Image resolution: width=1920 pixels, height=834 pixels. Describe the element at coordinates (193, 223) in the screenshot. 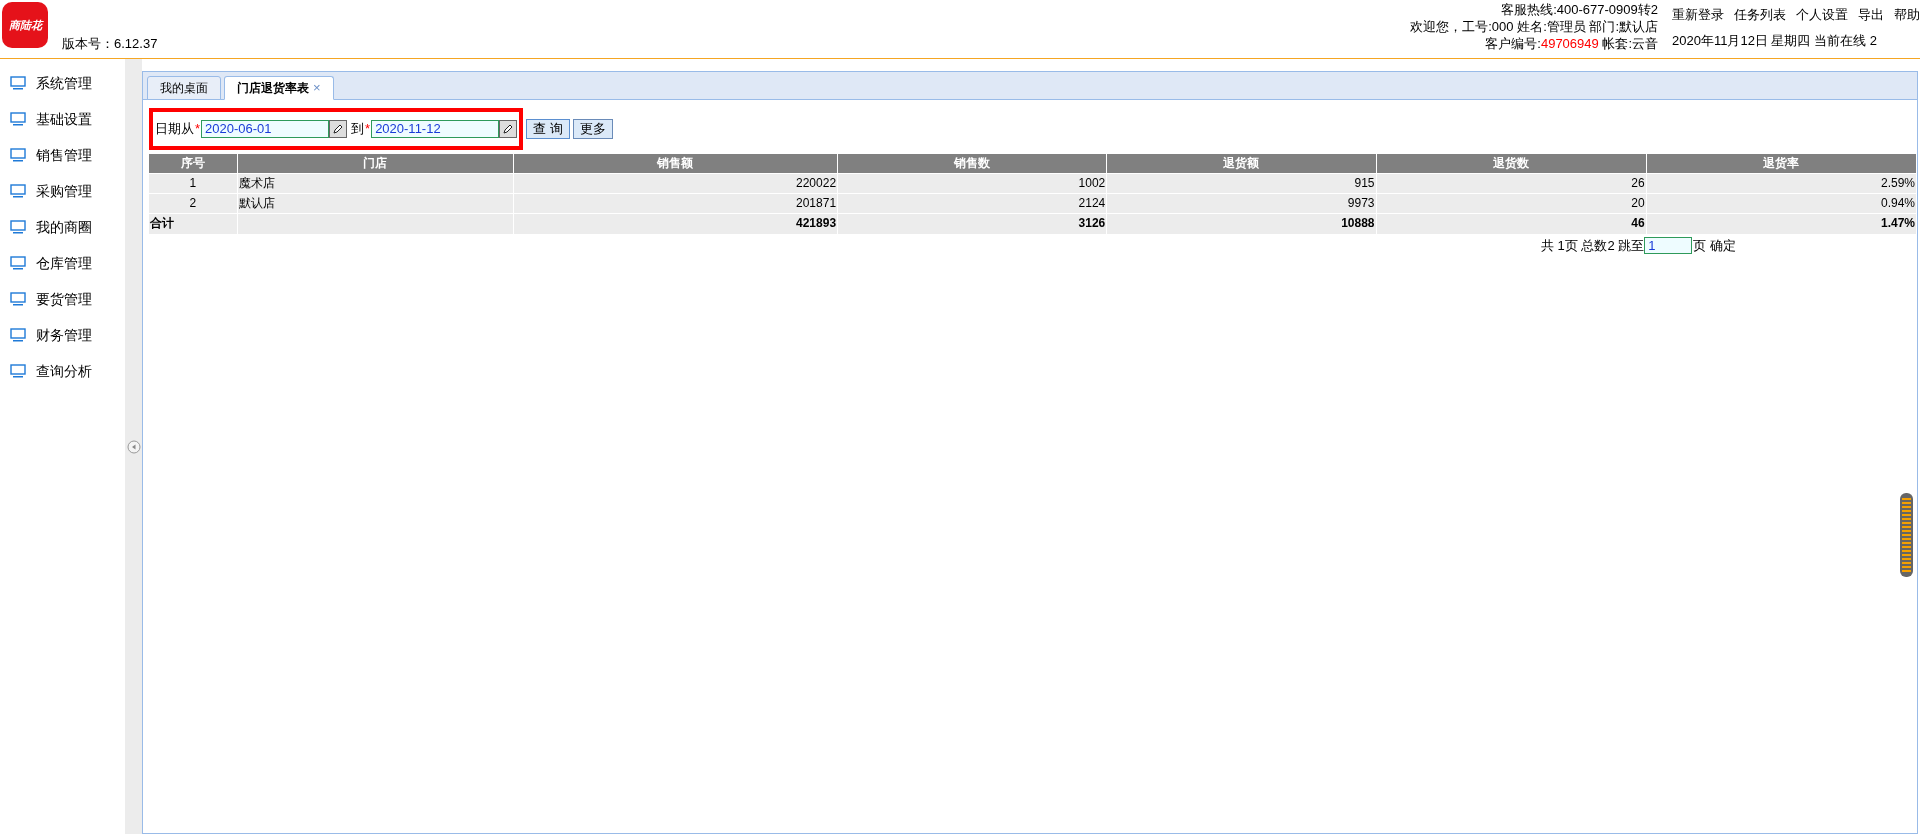

I see `table-cell: 合计` at that location.